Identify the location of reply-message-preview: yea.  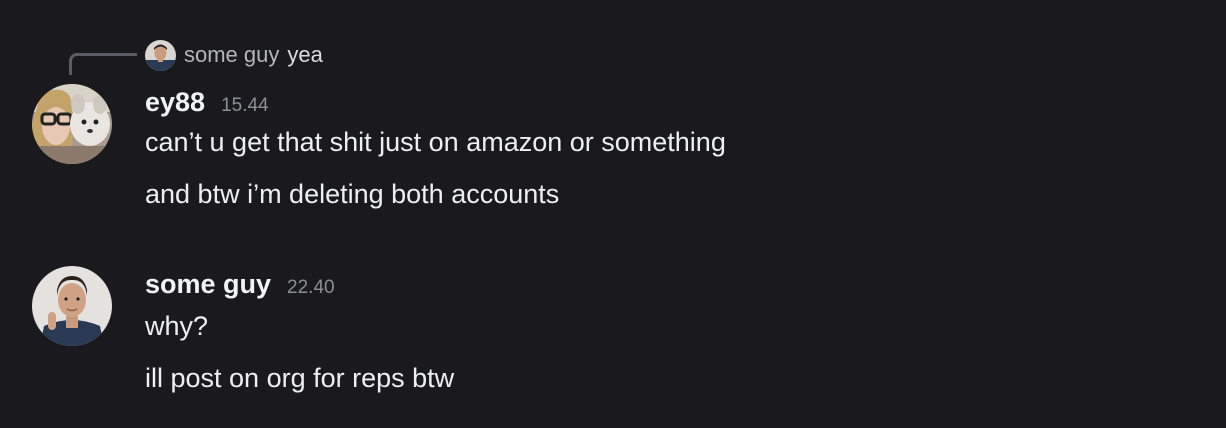
(304, 55).